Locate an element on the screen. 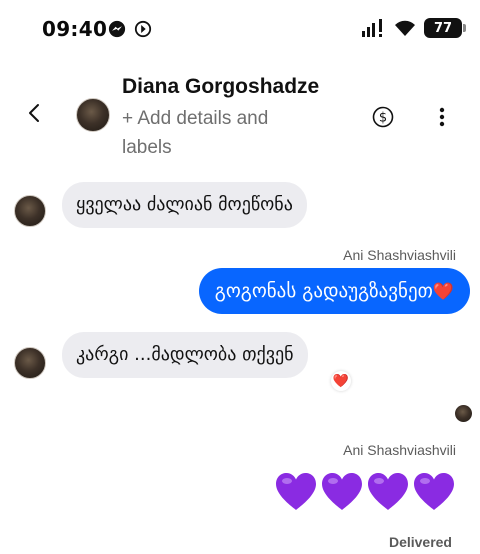 The image size is (480, 554). reaction-emoji: ❤️ is located at coordinates (341, 381).